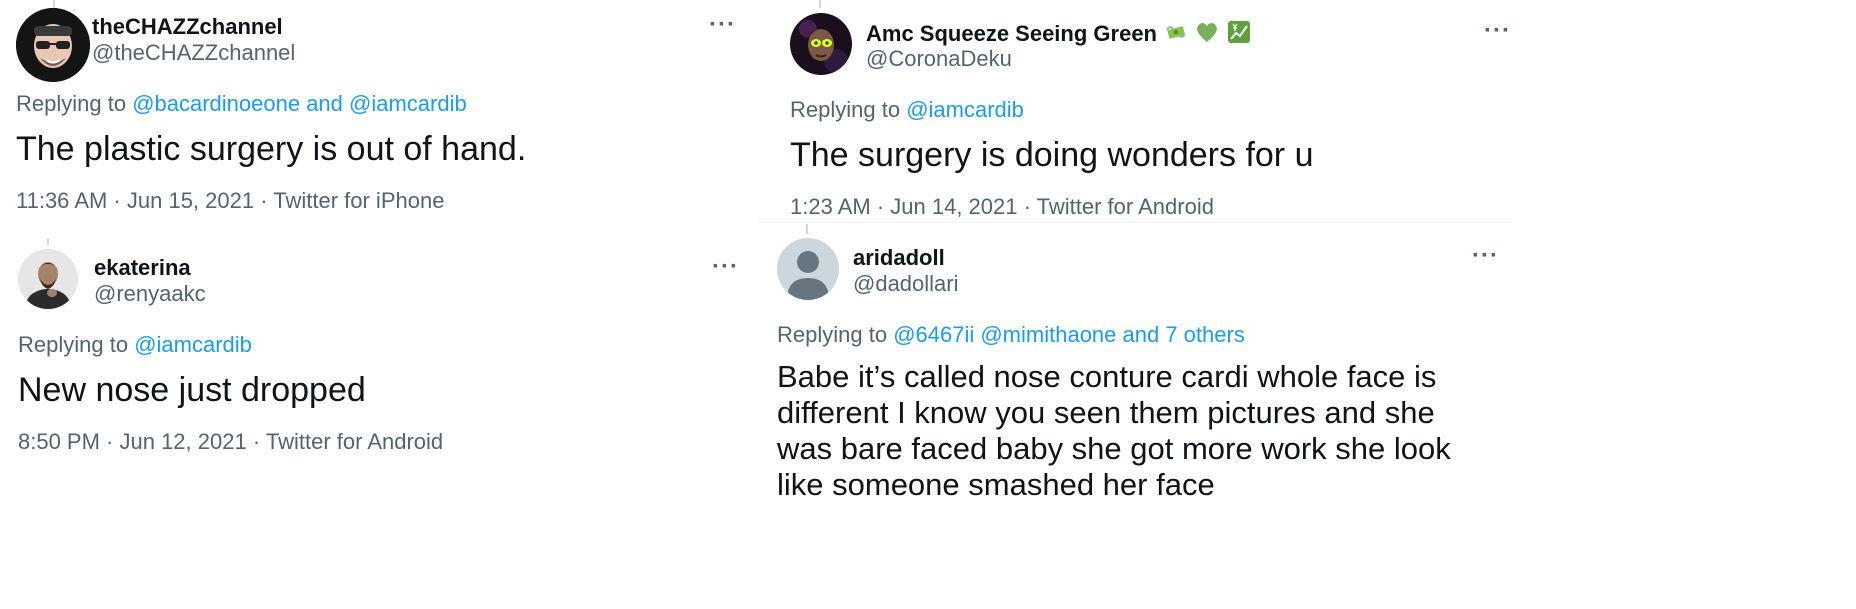  Describe the element at coordinates (1207, 35) in the screenshot. I see `green-heart-icon` at that location.